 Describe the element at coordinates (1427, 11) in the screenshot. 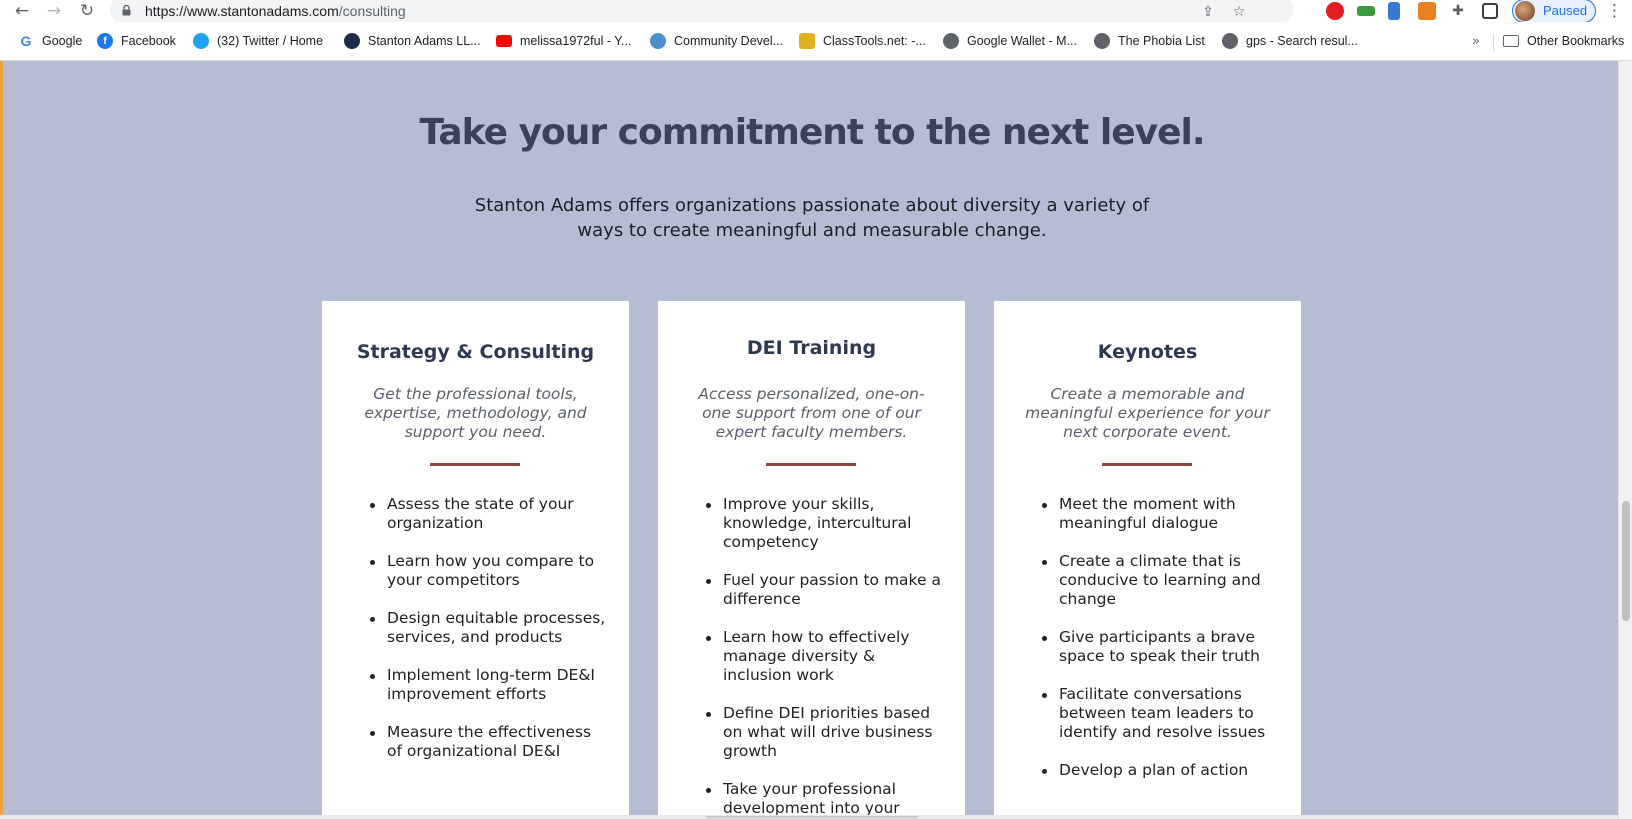

I see `metamask-extension-icon` at that location.